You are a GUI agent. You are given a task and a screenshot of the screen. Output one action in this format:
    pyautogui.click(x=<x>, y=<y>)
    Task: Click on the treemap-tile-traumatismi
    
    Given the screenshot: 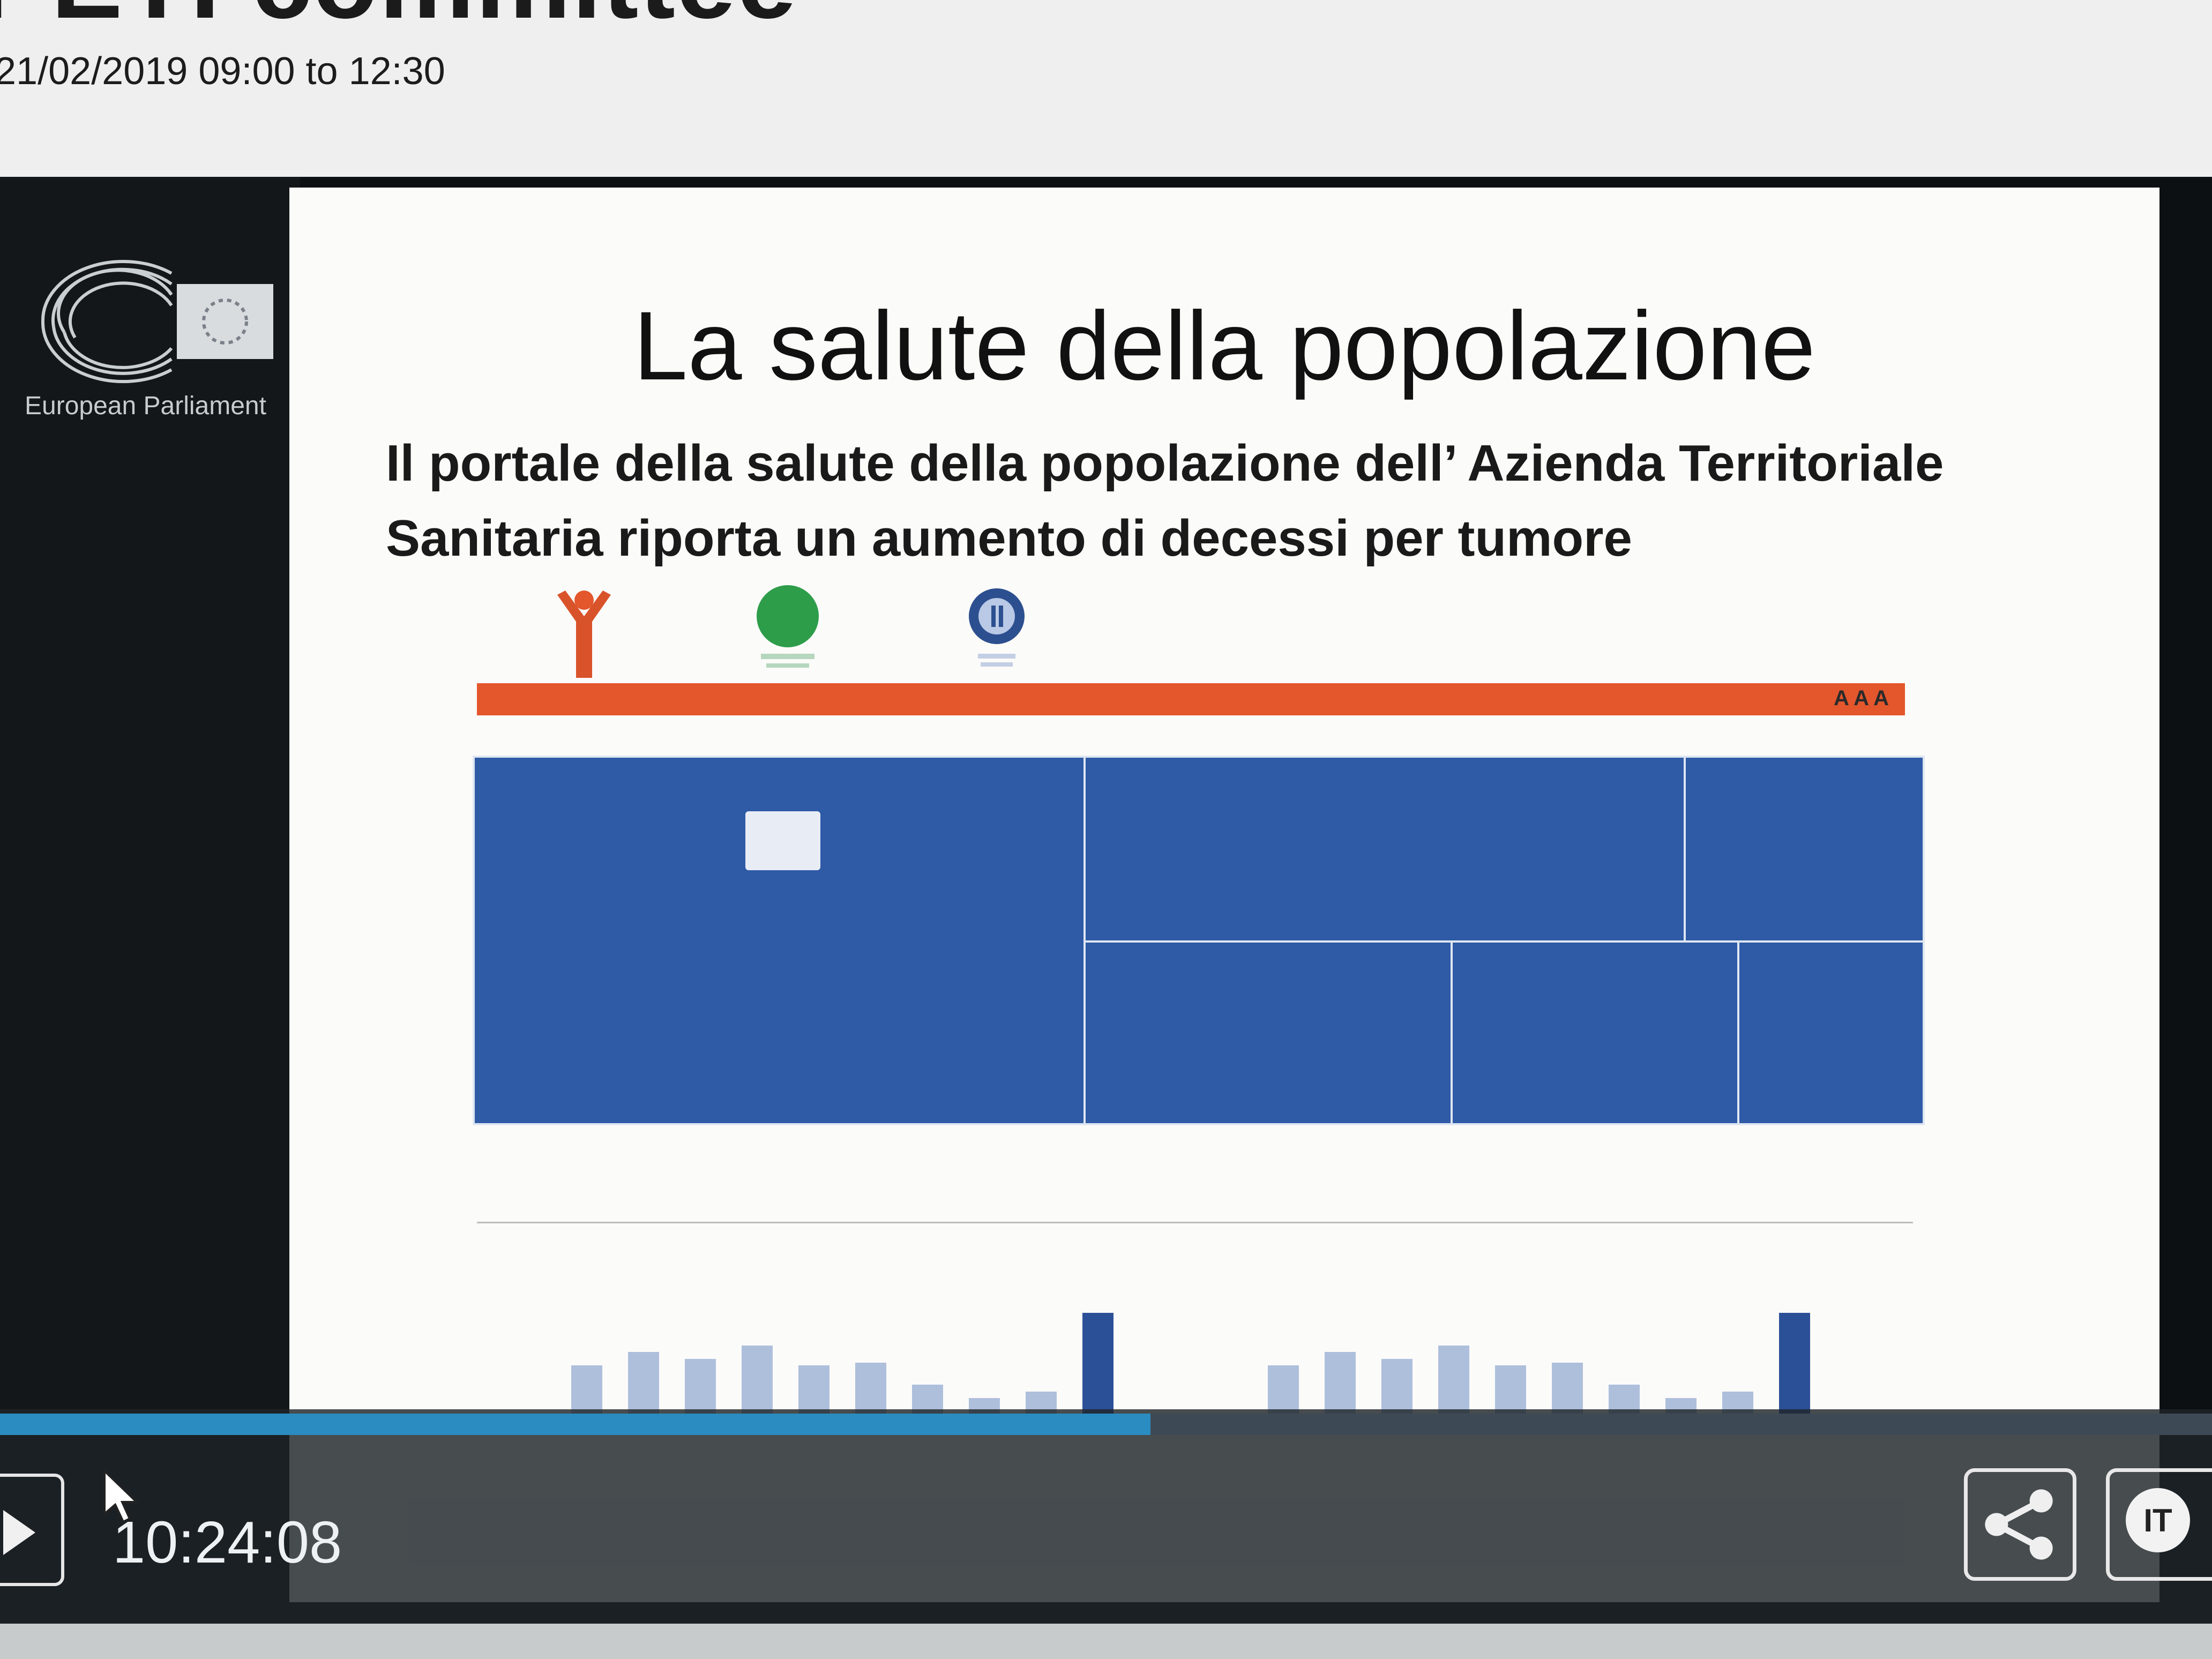 What is the action you would take?
    pyautogui.click(x=1831, y=1032)
    